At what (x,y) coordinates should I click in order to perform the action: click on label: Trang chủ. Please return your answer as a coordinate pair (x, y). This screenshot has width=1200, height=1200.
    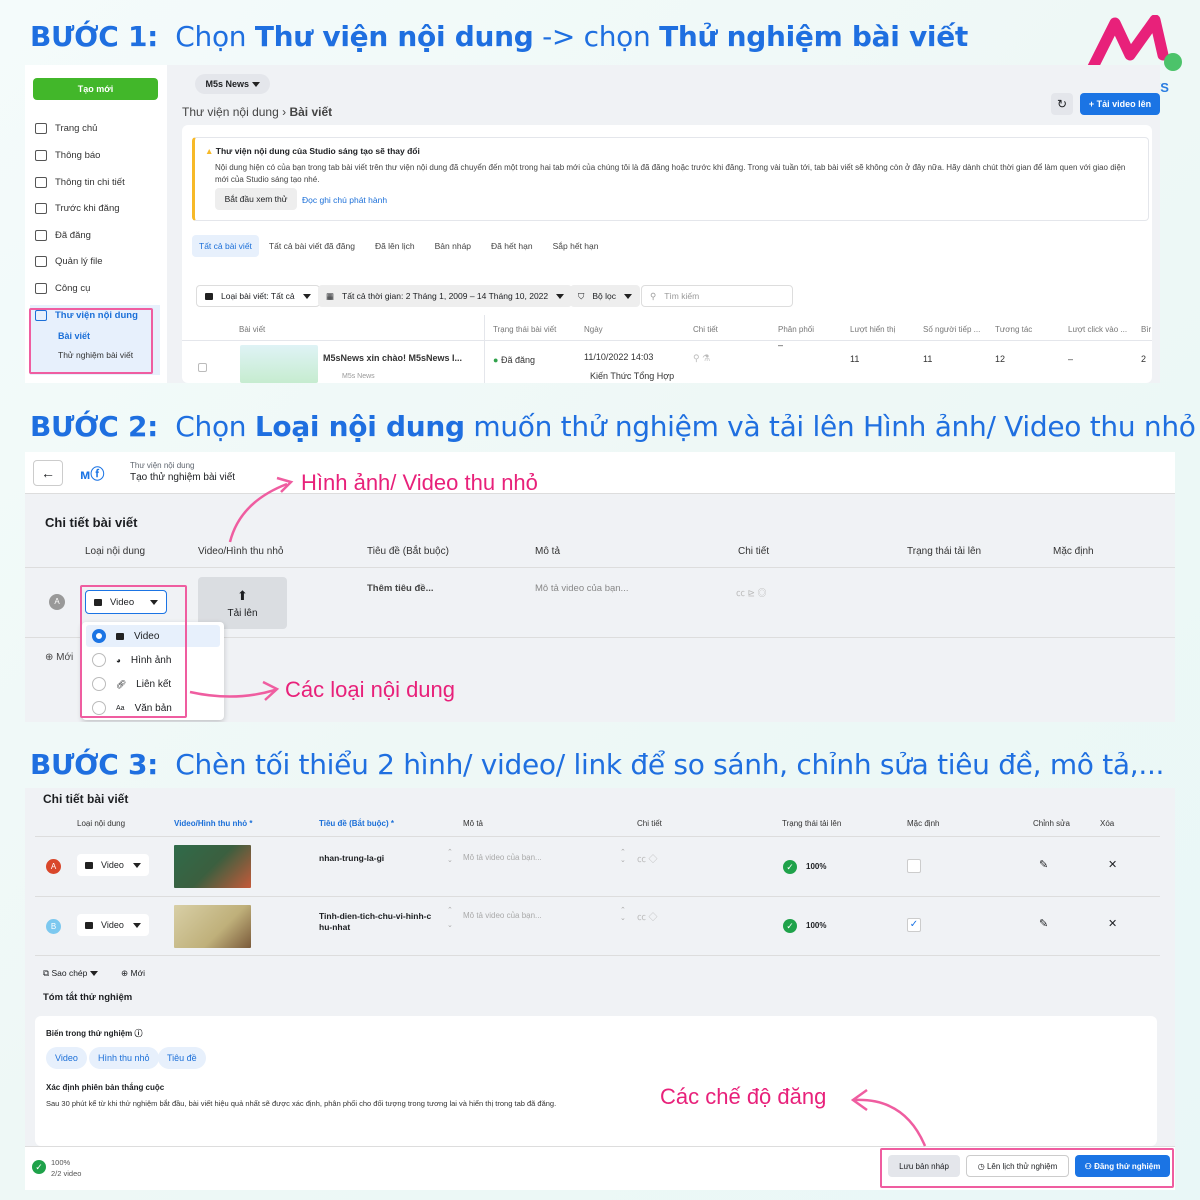
    Looking at the image, I should click on (76, 128).